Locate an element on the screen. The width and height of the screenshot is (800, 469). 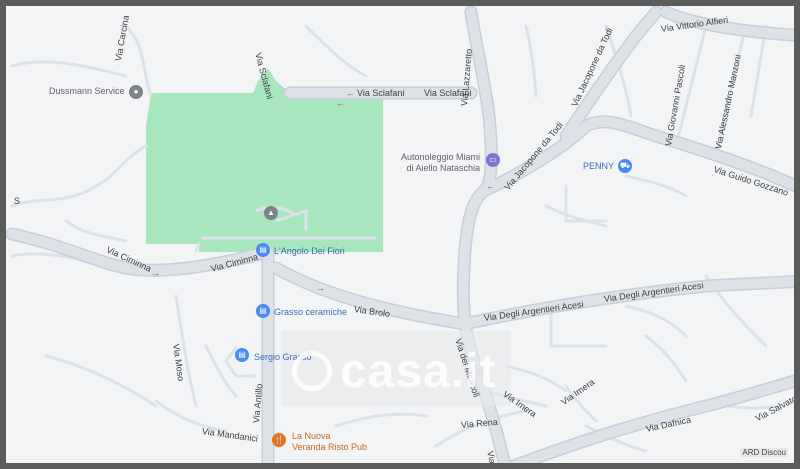
poi-penny: PENNY is located at coordinates (598, 166).